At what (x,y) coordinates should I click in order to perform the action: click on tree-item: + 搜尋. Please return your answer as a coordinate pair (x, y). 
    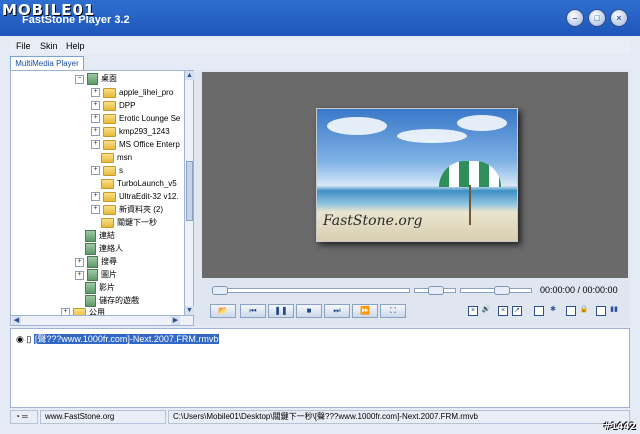
    Looking at the image, I should click on (96, 262).